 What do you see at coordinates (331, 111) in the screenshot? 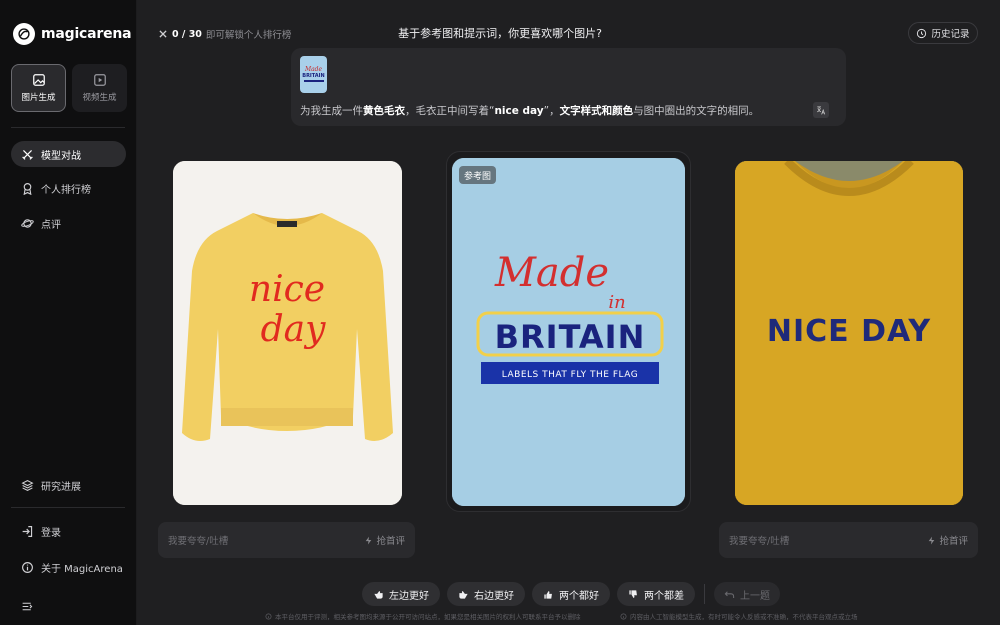
I see `prompt-segment: 为我生成一件` at bounding box center [331, 111].